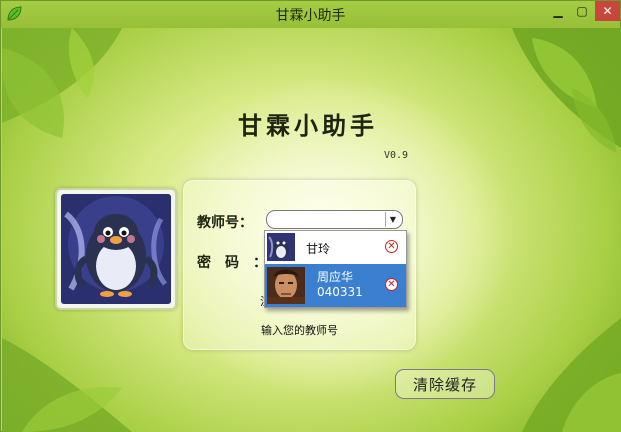  What do you see at coordinates (62, 83) in the screenshot?
I see `leaf-decoration-top-left` at bounding box center [62, 83].